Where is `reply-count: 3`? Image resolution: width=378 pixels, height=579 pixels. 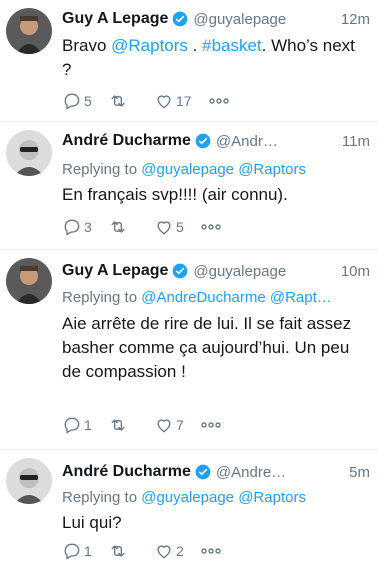
reply-count: 3 is located at coordinates (88, 227).